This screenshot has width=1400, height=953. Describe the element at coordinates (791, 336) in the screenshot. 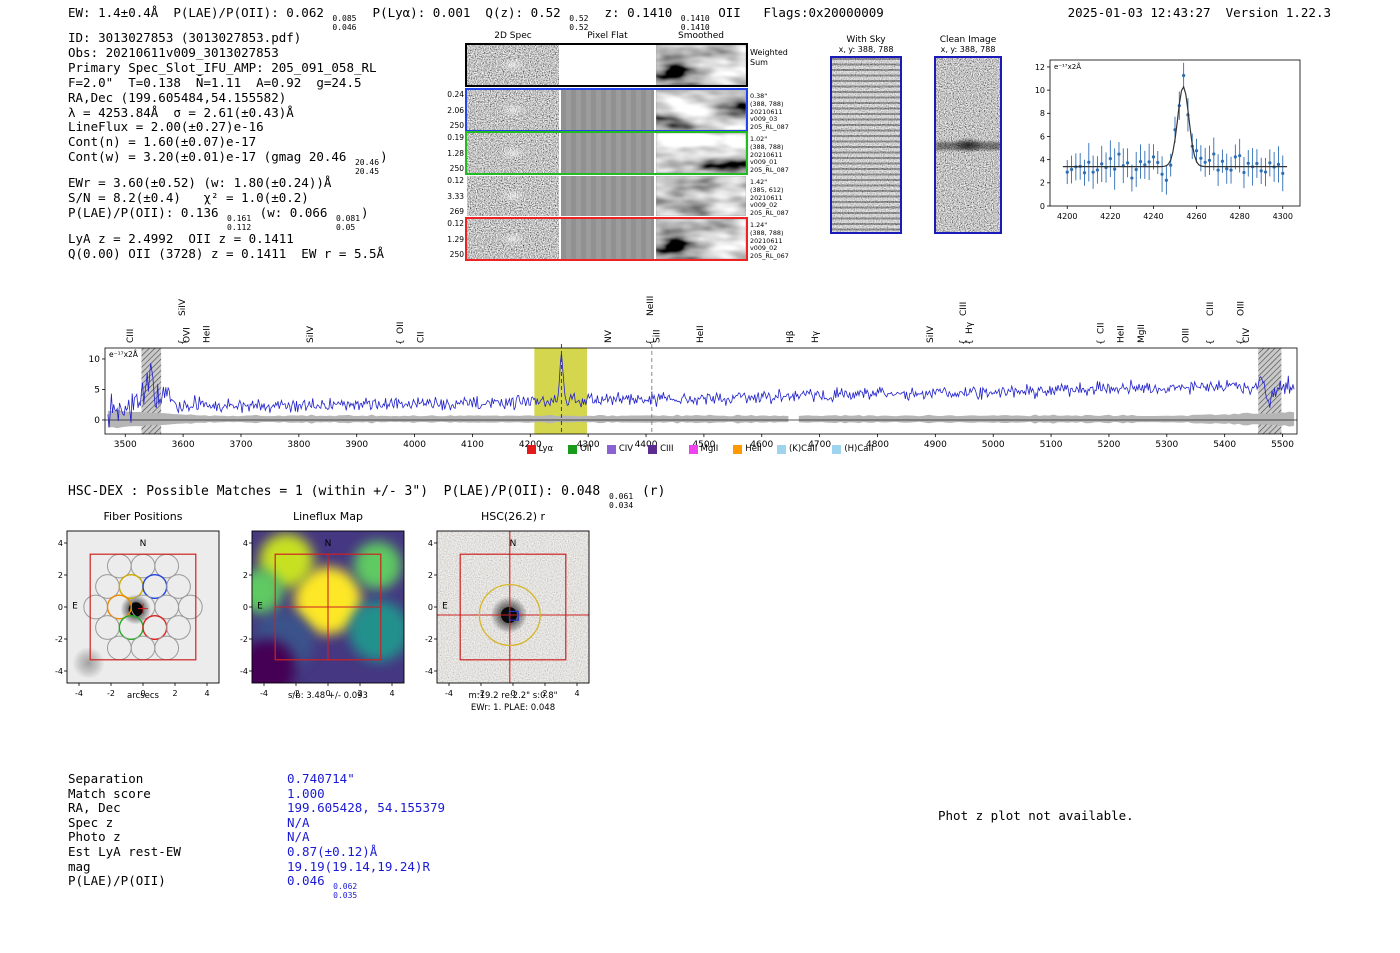

I see `svg-text: Hβ` at that location.